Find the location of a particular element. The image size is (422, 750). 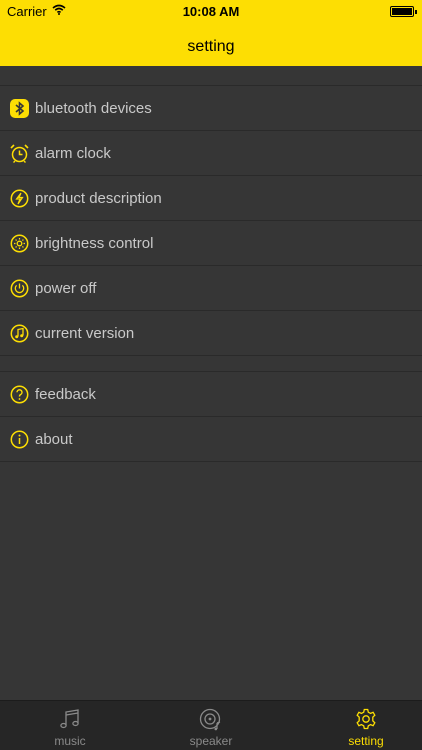

section-gap is located at coordinates (211, 364).